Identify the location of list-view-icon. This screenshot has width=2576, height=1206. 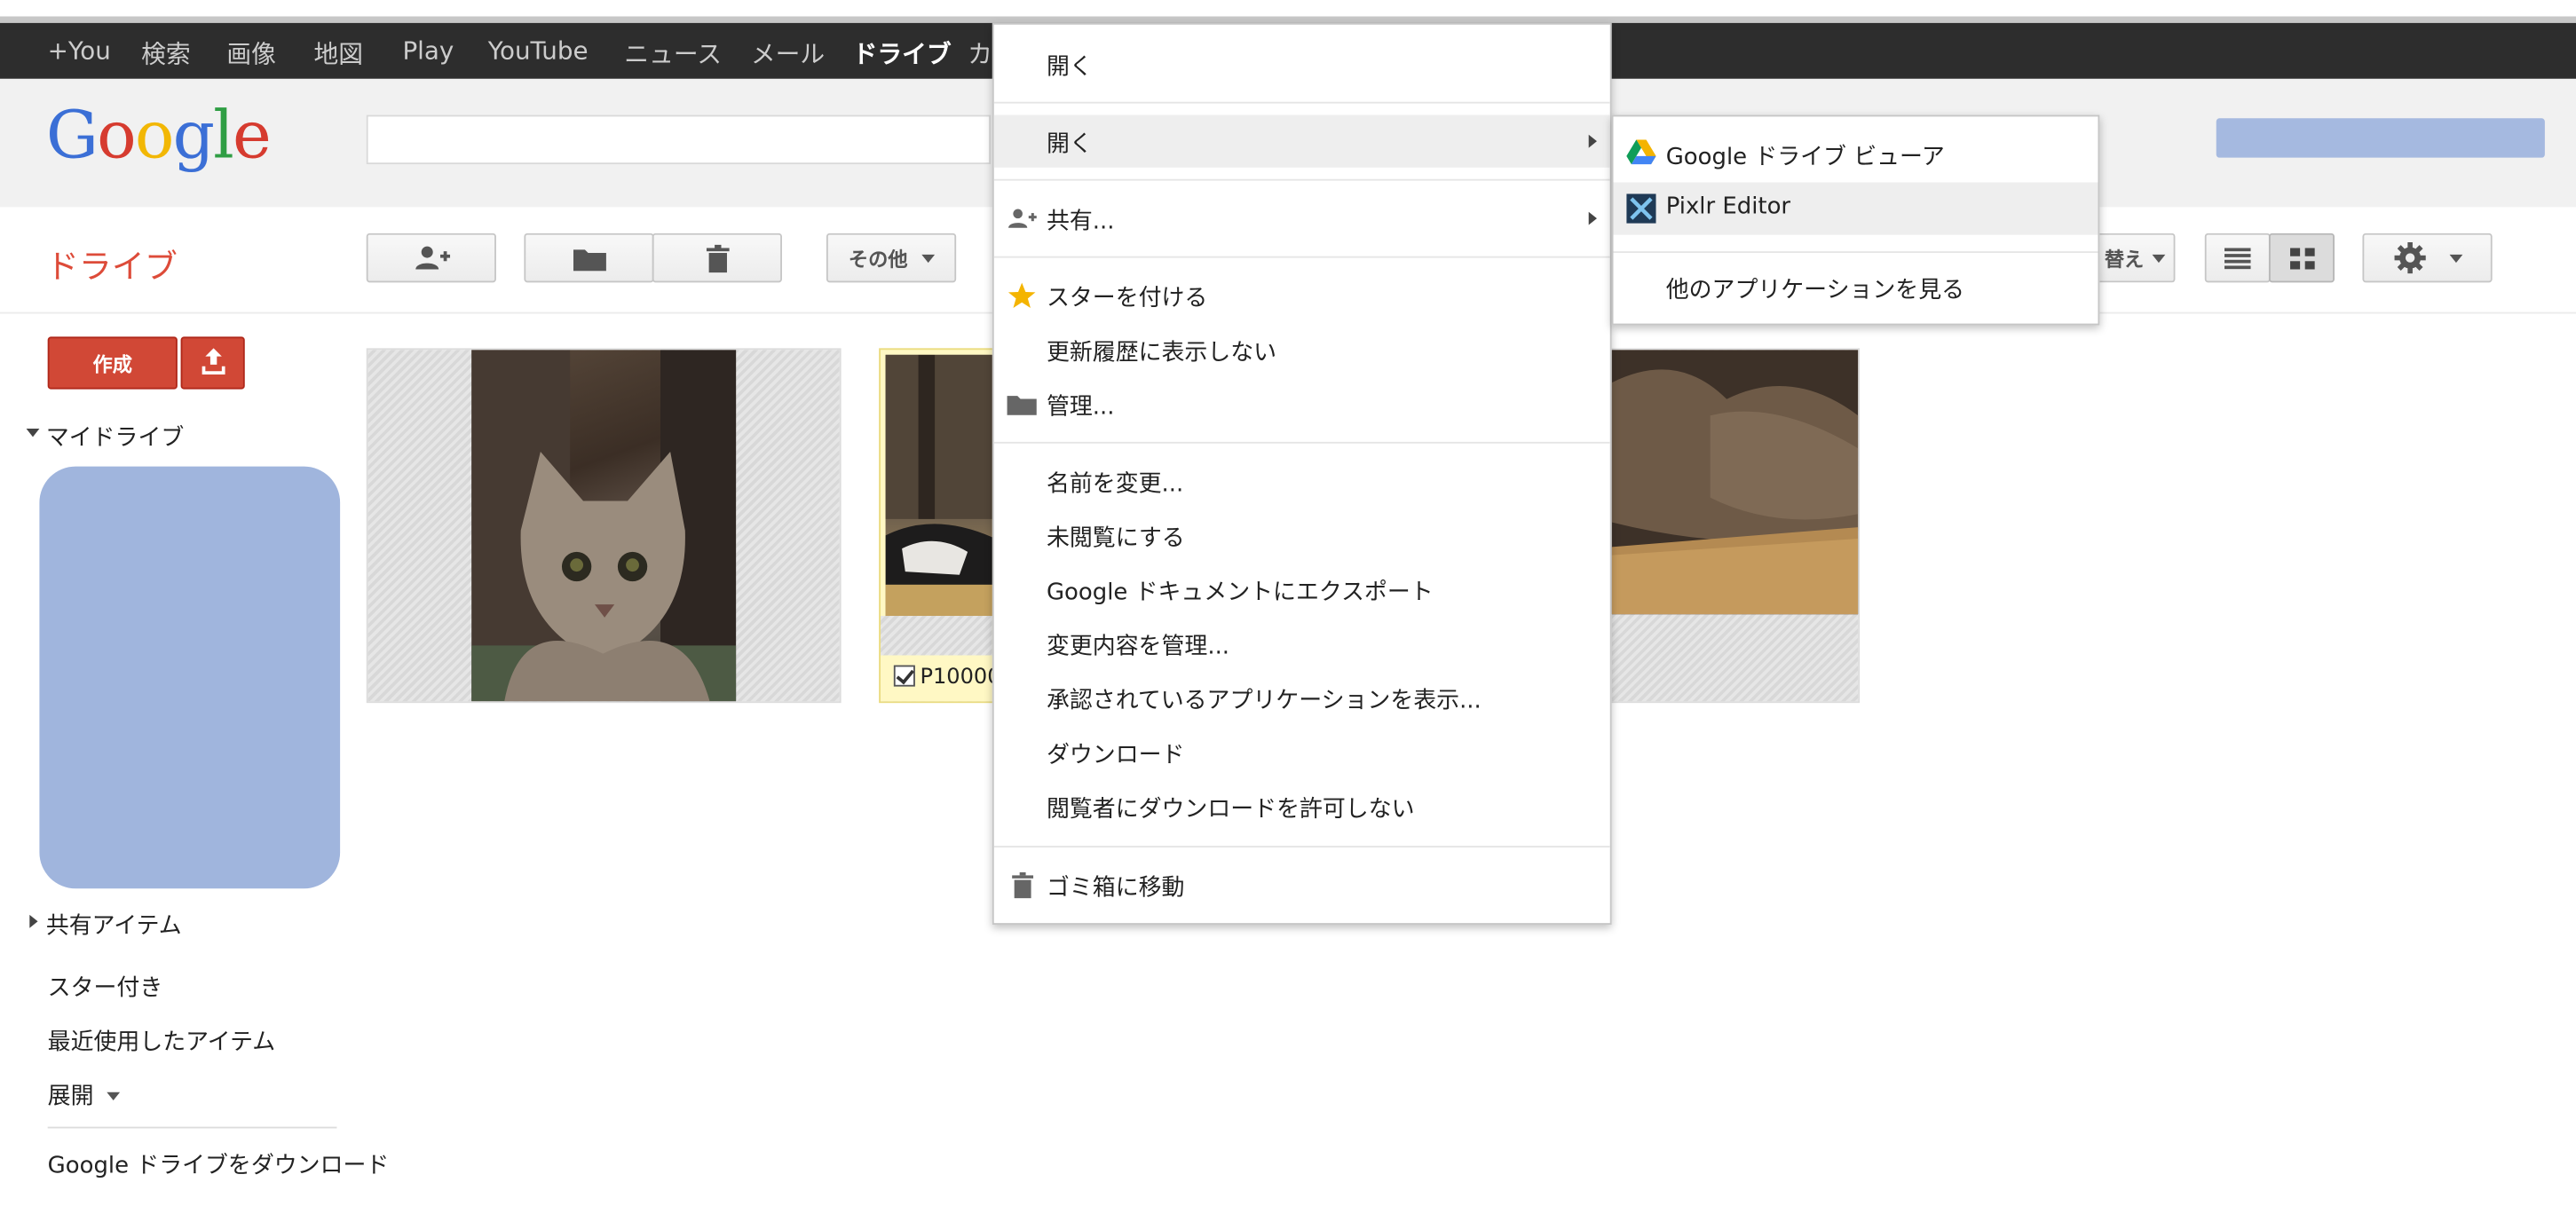
(2237, 258).